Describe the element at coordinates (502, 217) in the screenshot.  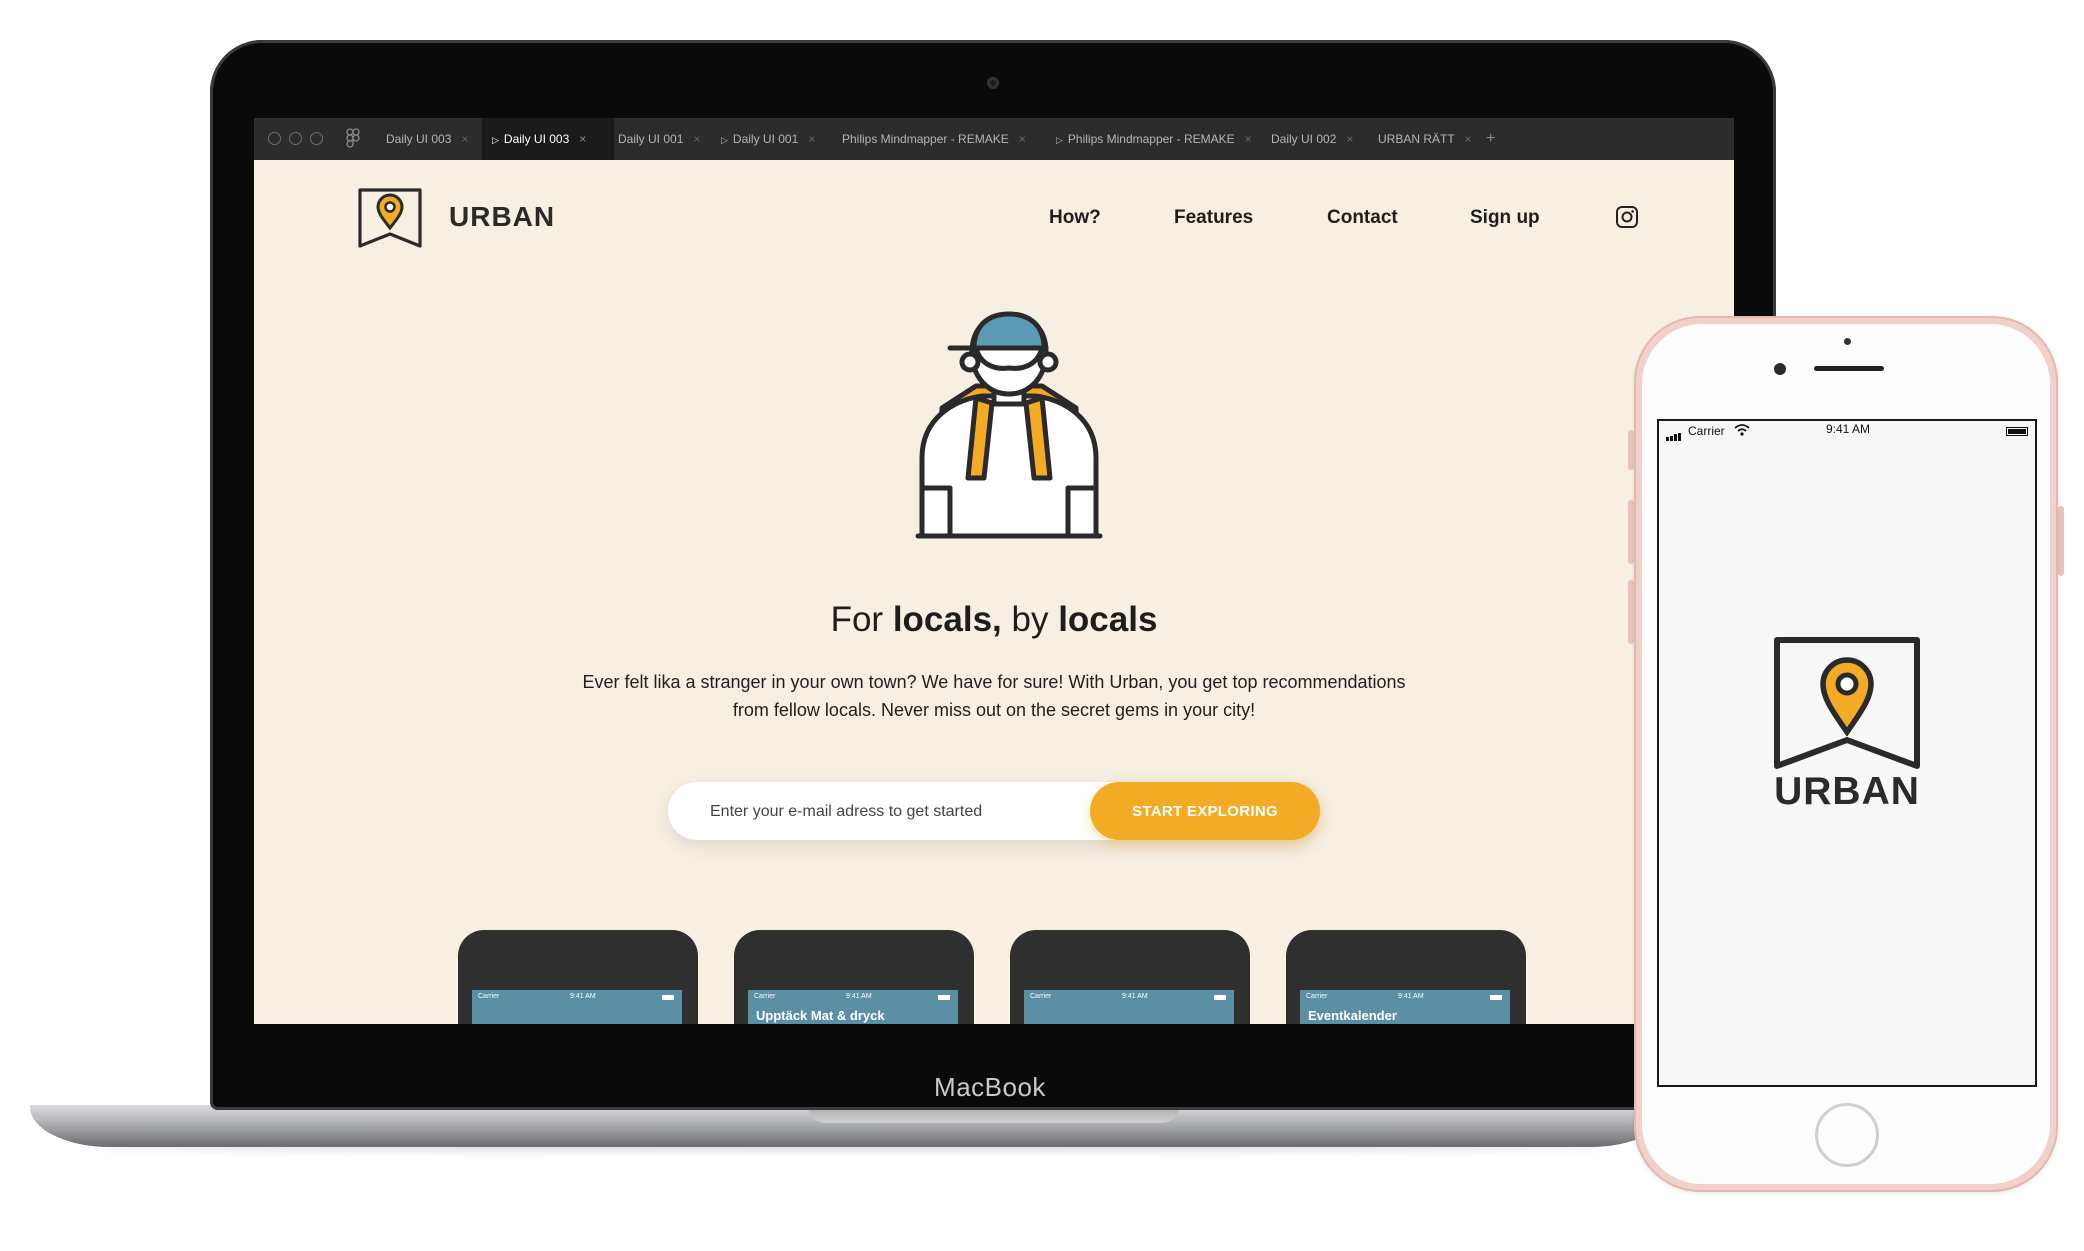
I see `brand-name: URBAN` at that location.